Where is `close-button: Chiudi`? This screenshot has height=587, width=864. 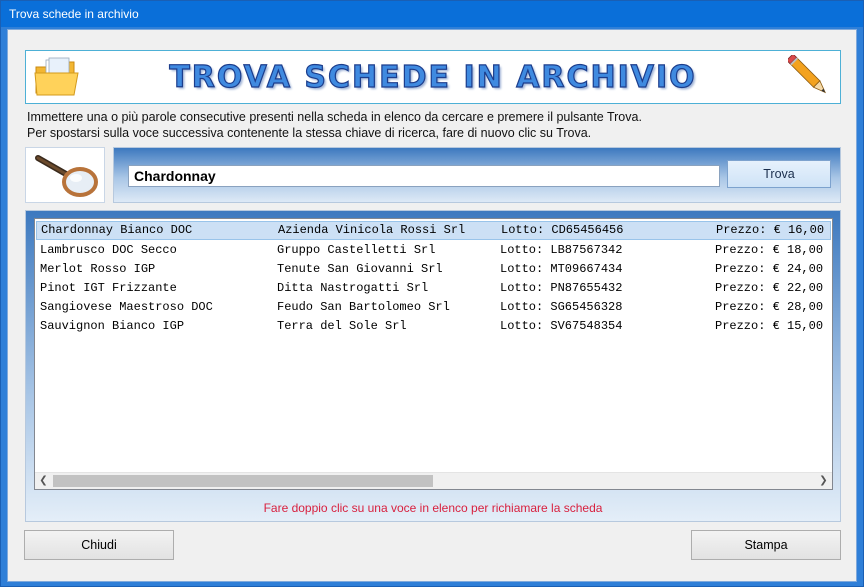
close-button: Chiudi is located at coordinates (99, 545).